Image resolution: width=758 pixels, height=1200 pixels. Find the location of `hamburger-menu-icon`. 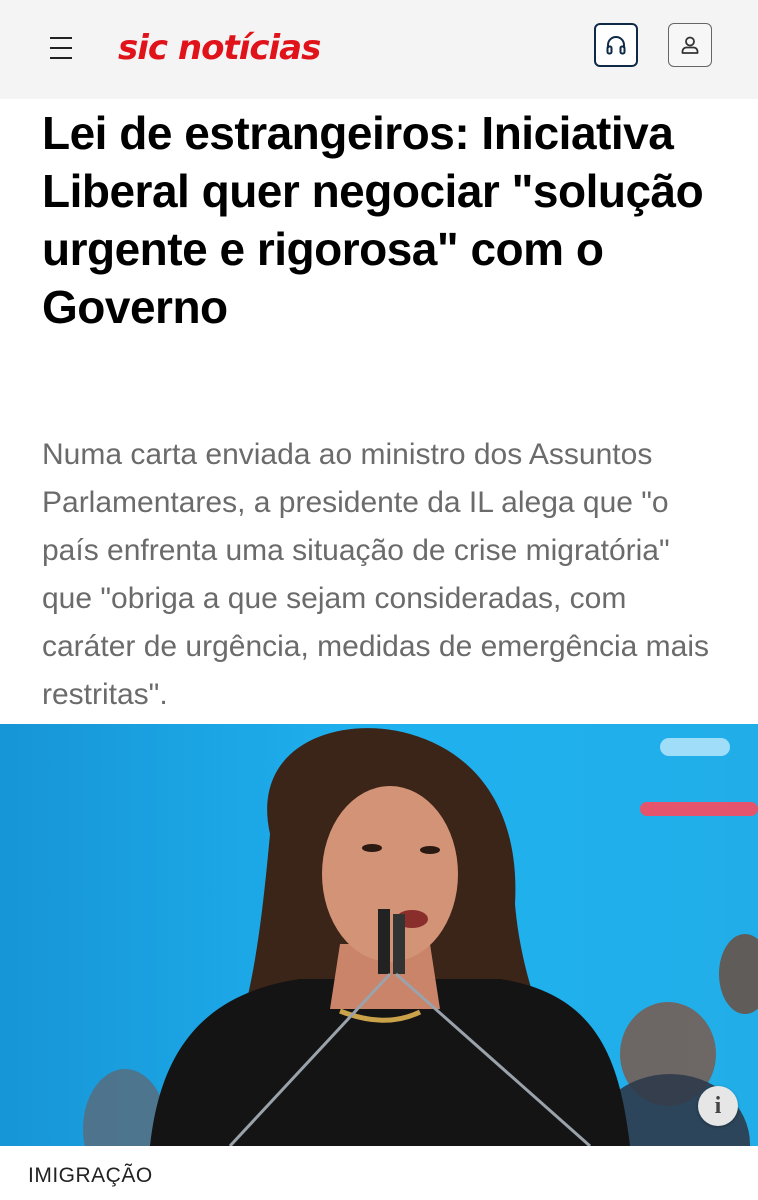

hamburger-menu-icon is located at coordinates (61, 38).